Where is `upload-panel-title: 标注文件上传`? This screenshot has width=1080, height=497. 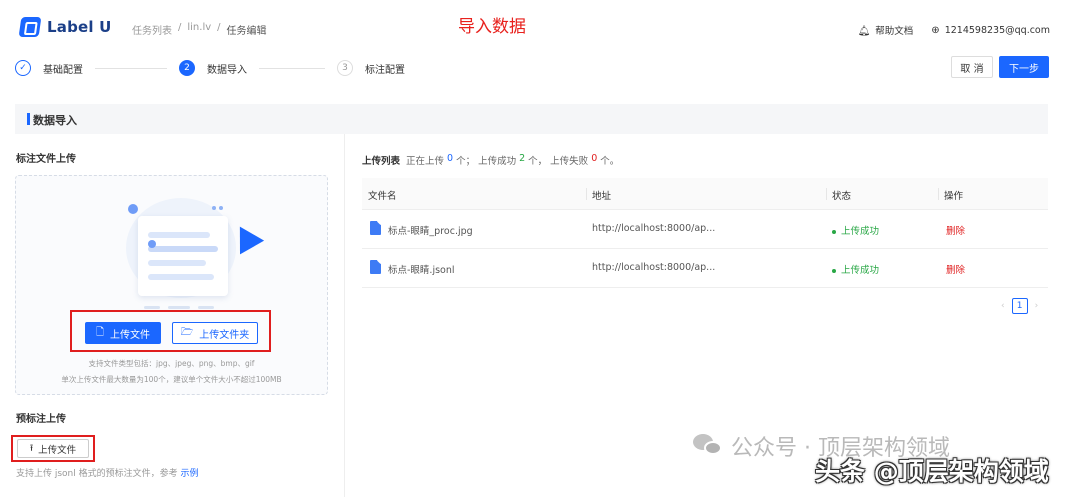 upload-panel-title: 标注文件上传 is located at coordinates (46, 159).